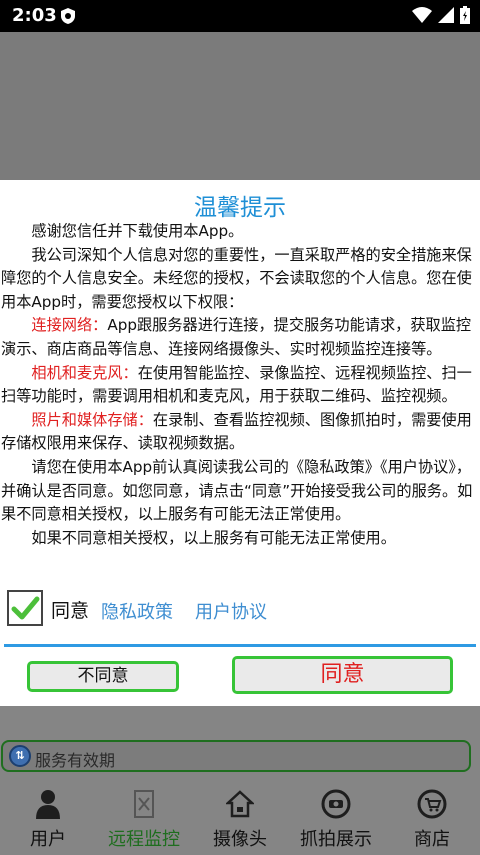  Describe the element at coordinates (240, 208) in the screenshot. I see `dialog-title: 温馨提示` at that location.